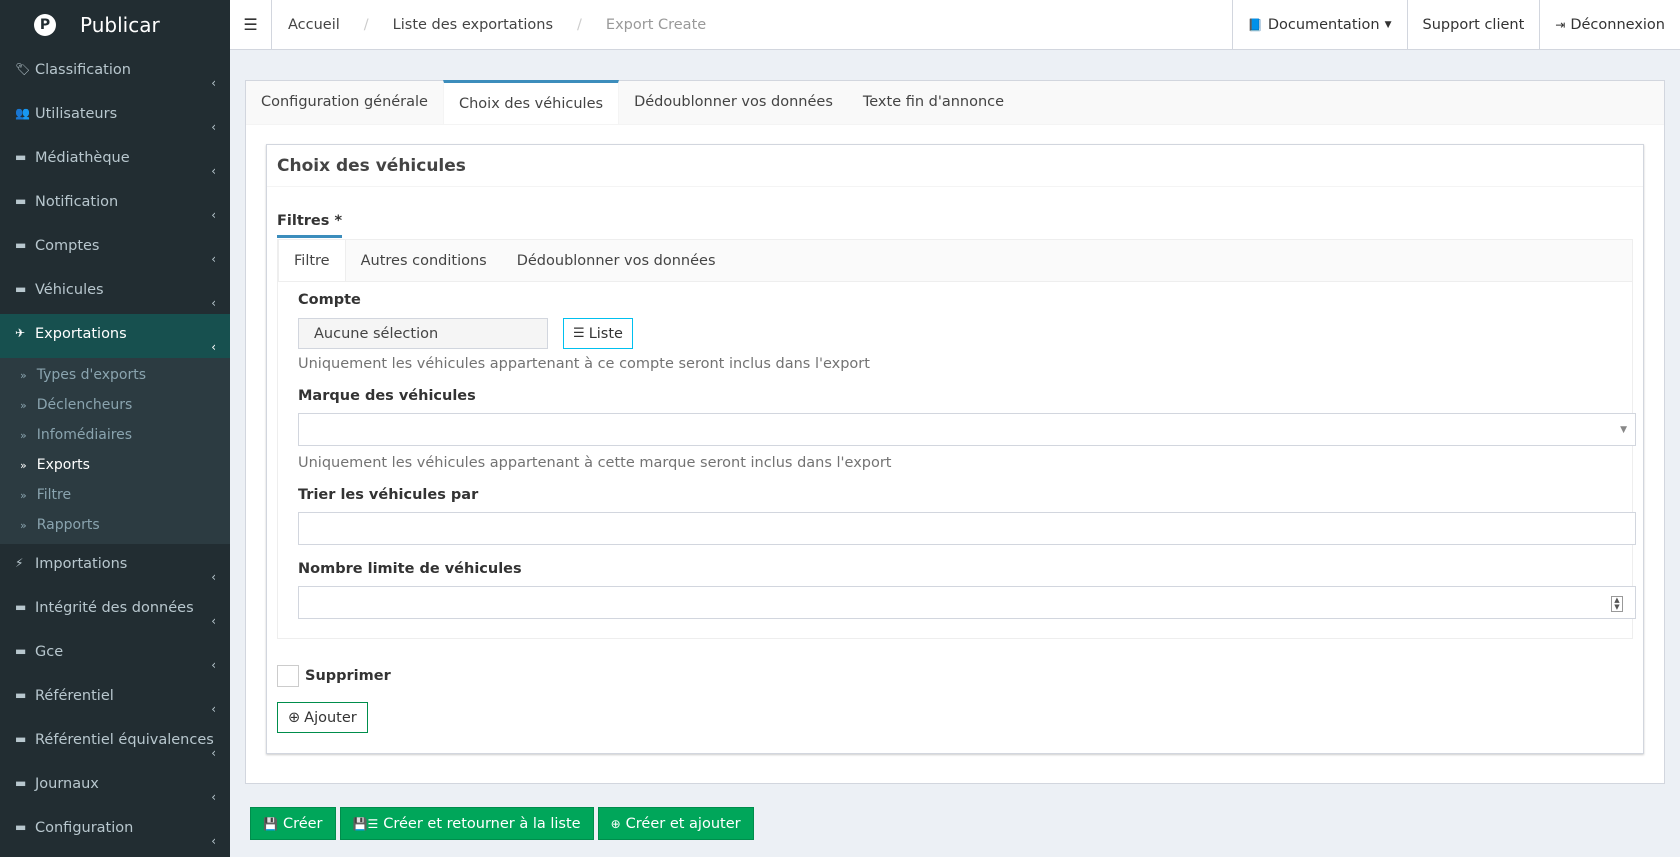  What do you see at coordinates (423, 333) in the screenshot?
I see `compte-select: Aucune sélection` at bounding box center [423, 333].